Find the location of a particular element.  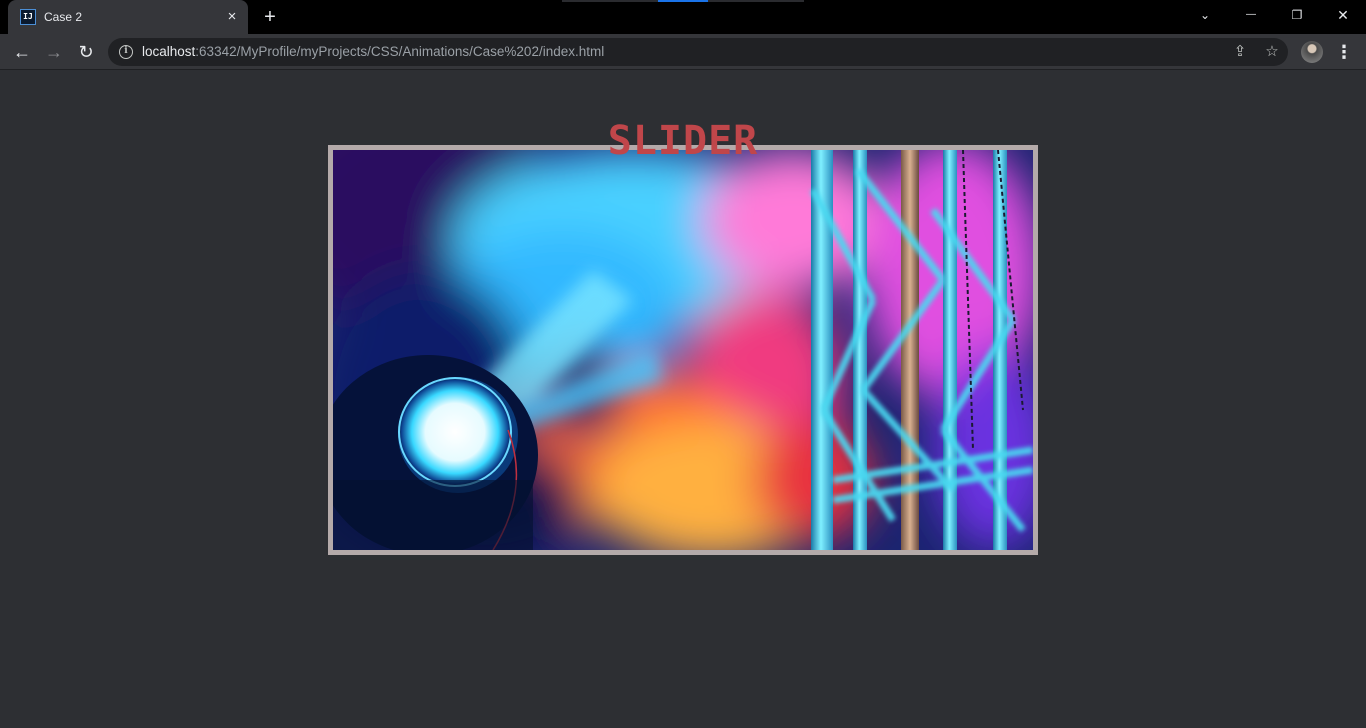

tab-title: Case 2 is located at coordinates (63, 17).